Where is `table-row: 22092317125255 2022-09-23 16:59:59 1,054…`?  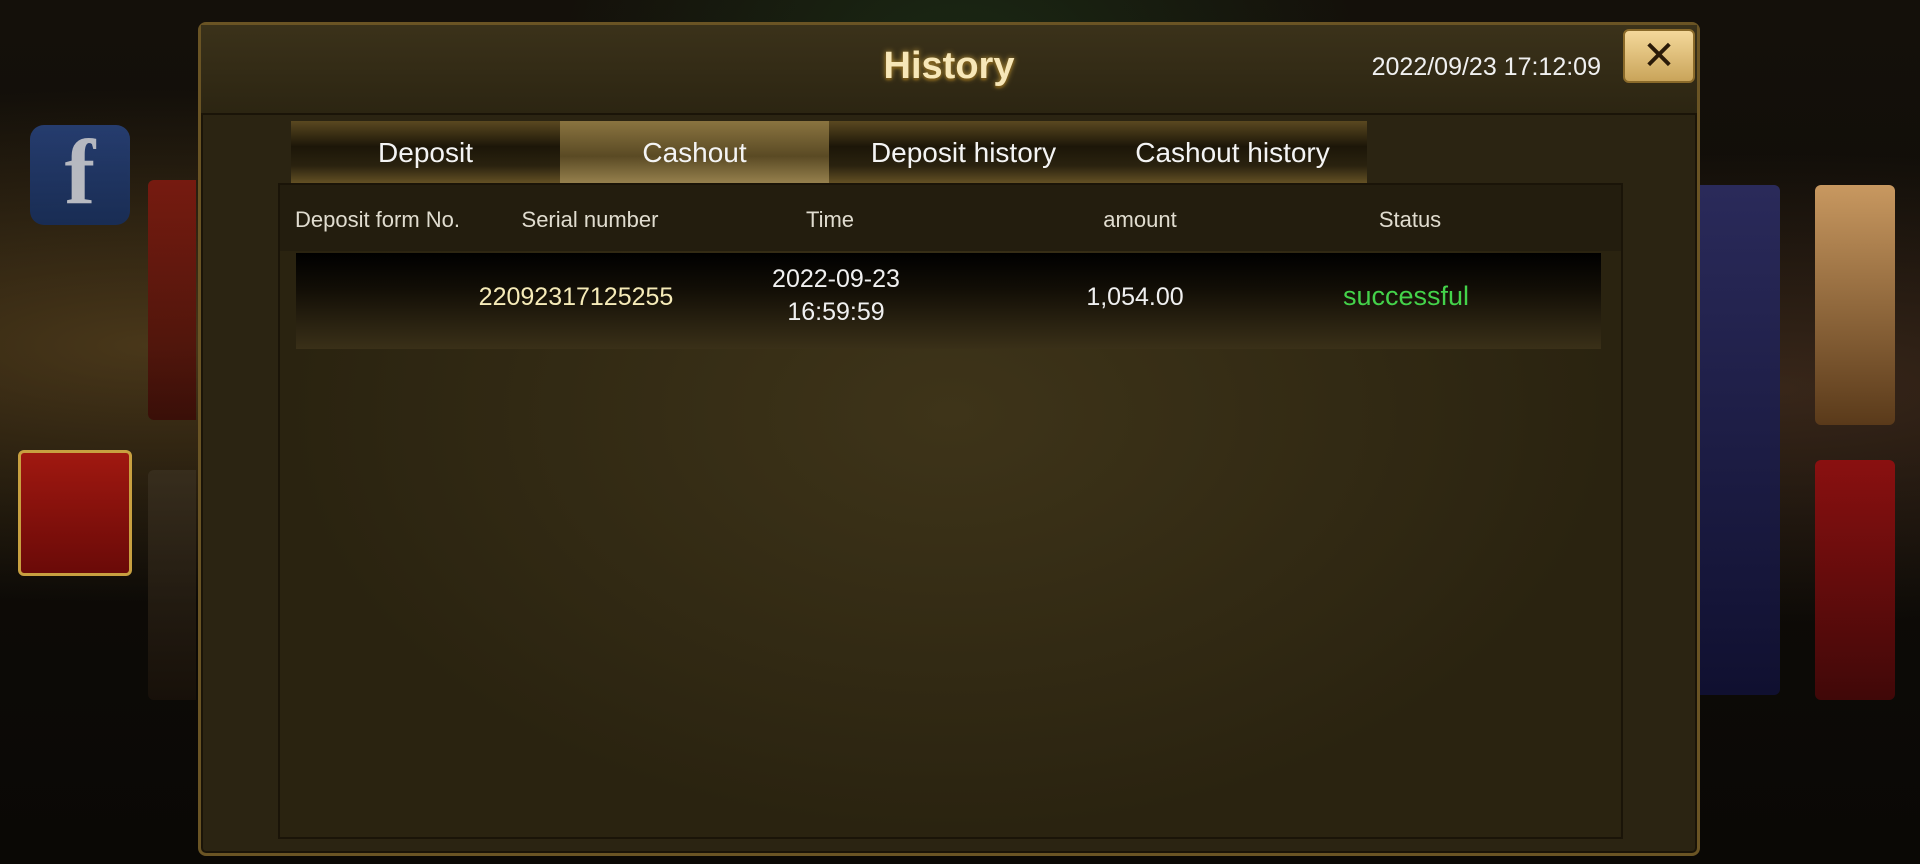 table-row: 22092317125255 2022-09-23 16:59:59 1,054… is located at coordinates (948, 301).